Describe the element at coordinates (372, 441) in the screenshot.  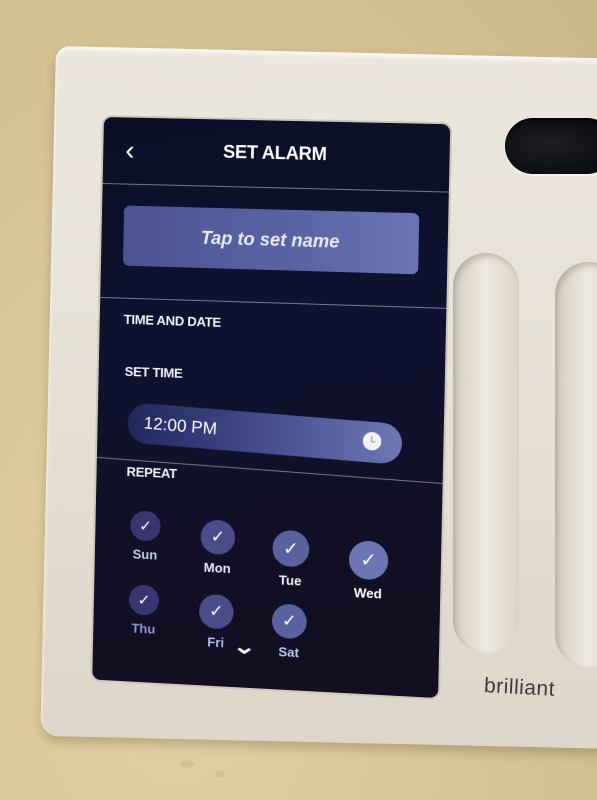
I see `clock-icon` at that location.